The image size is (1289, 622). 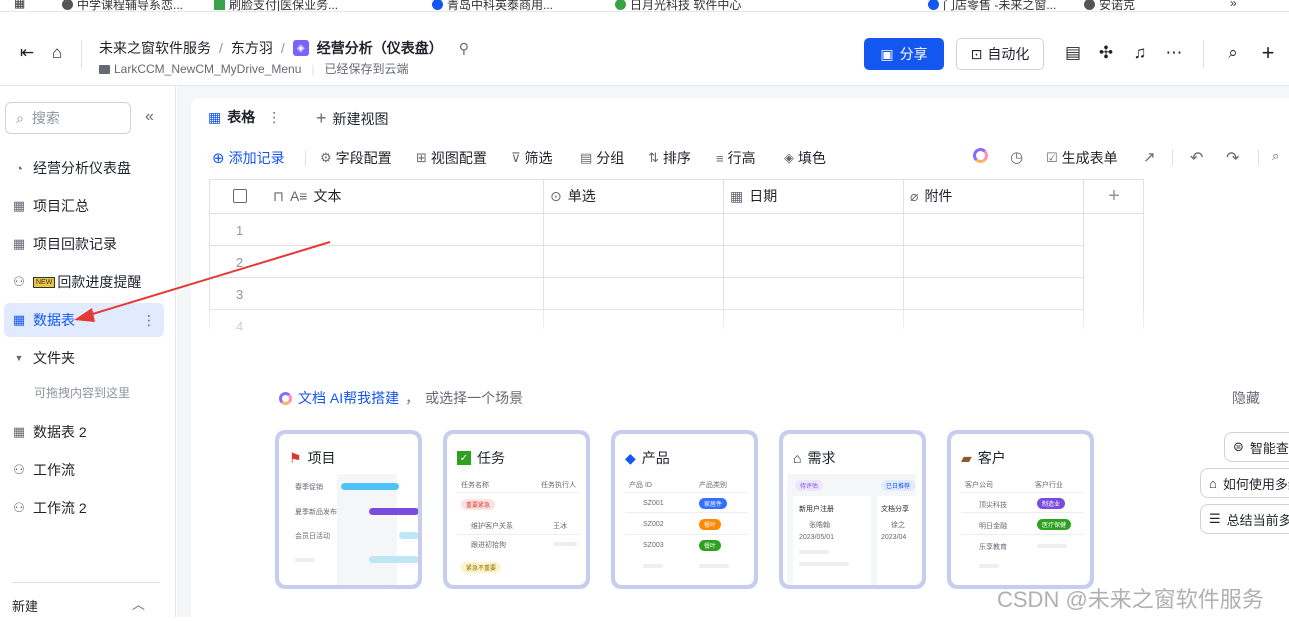 What do you see at coordinates (451, 158) in the screenshot?
I see `view-config-button: ⊞ 视图配置` at bounding box center [451, 158].